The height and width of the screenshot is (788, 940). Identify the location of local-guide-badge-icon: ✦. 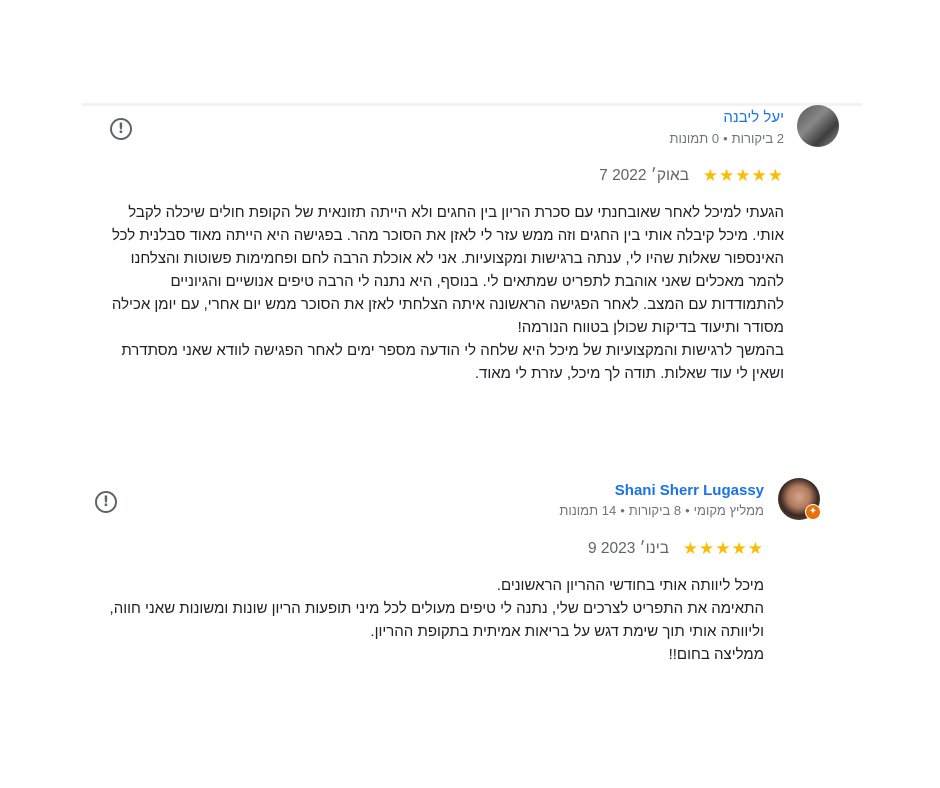
(813, 512).